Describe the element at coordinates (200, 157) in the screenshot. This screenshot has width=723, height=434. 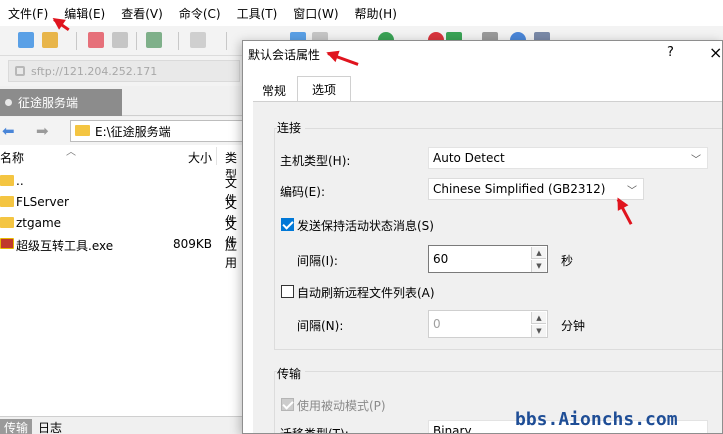
I see `column-header-size: 大小` at that location.